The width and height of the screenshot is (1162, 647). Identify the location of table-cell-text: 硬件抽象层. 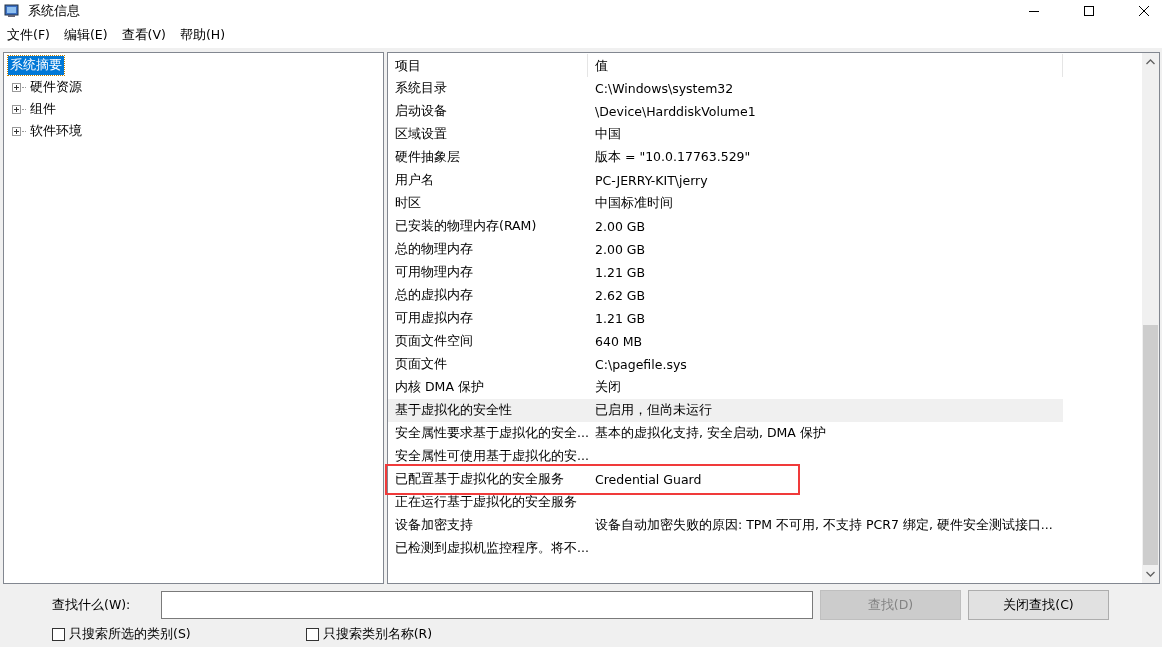
(427, 157).